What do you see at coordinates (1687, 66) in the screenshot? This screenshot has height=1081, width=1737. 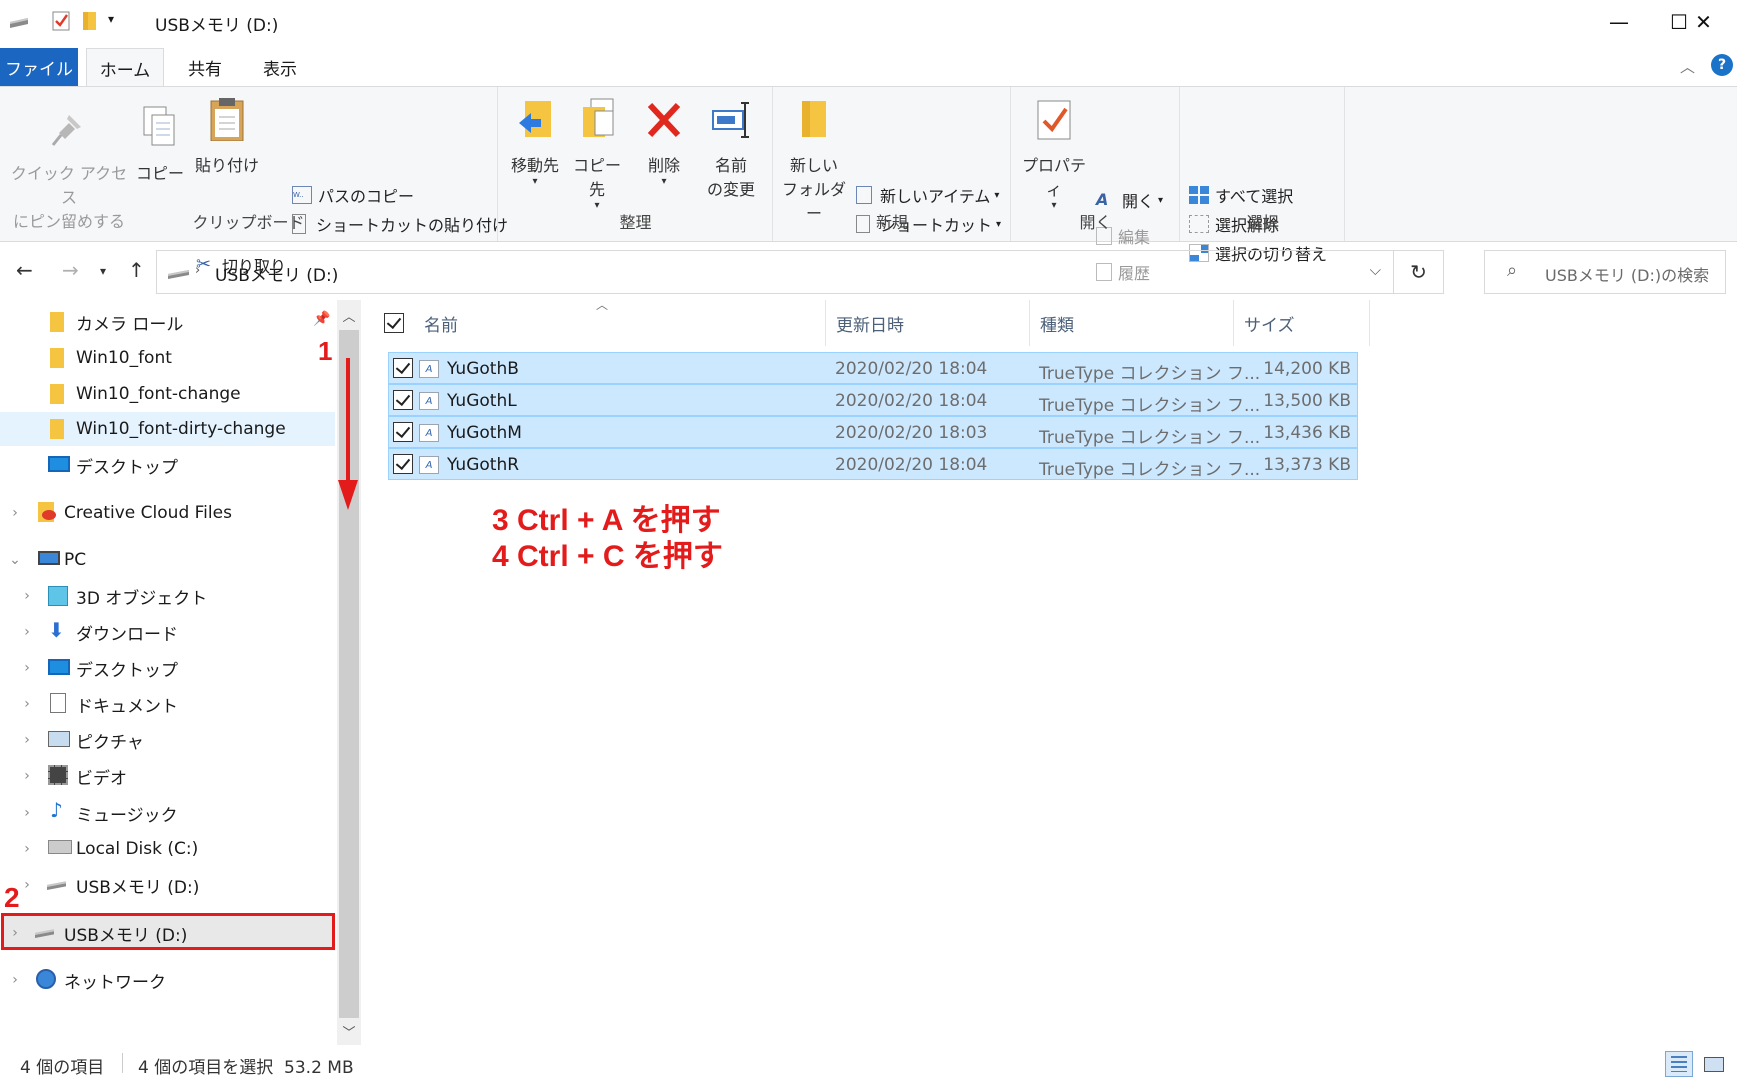 I see `collapse-ribbon-icon: ︿` at bounding box center [1687, 66].